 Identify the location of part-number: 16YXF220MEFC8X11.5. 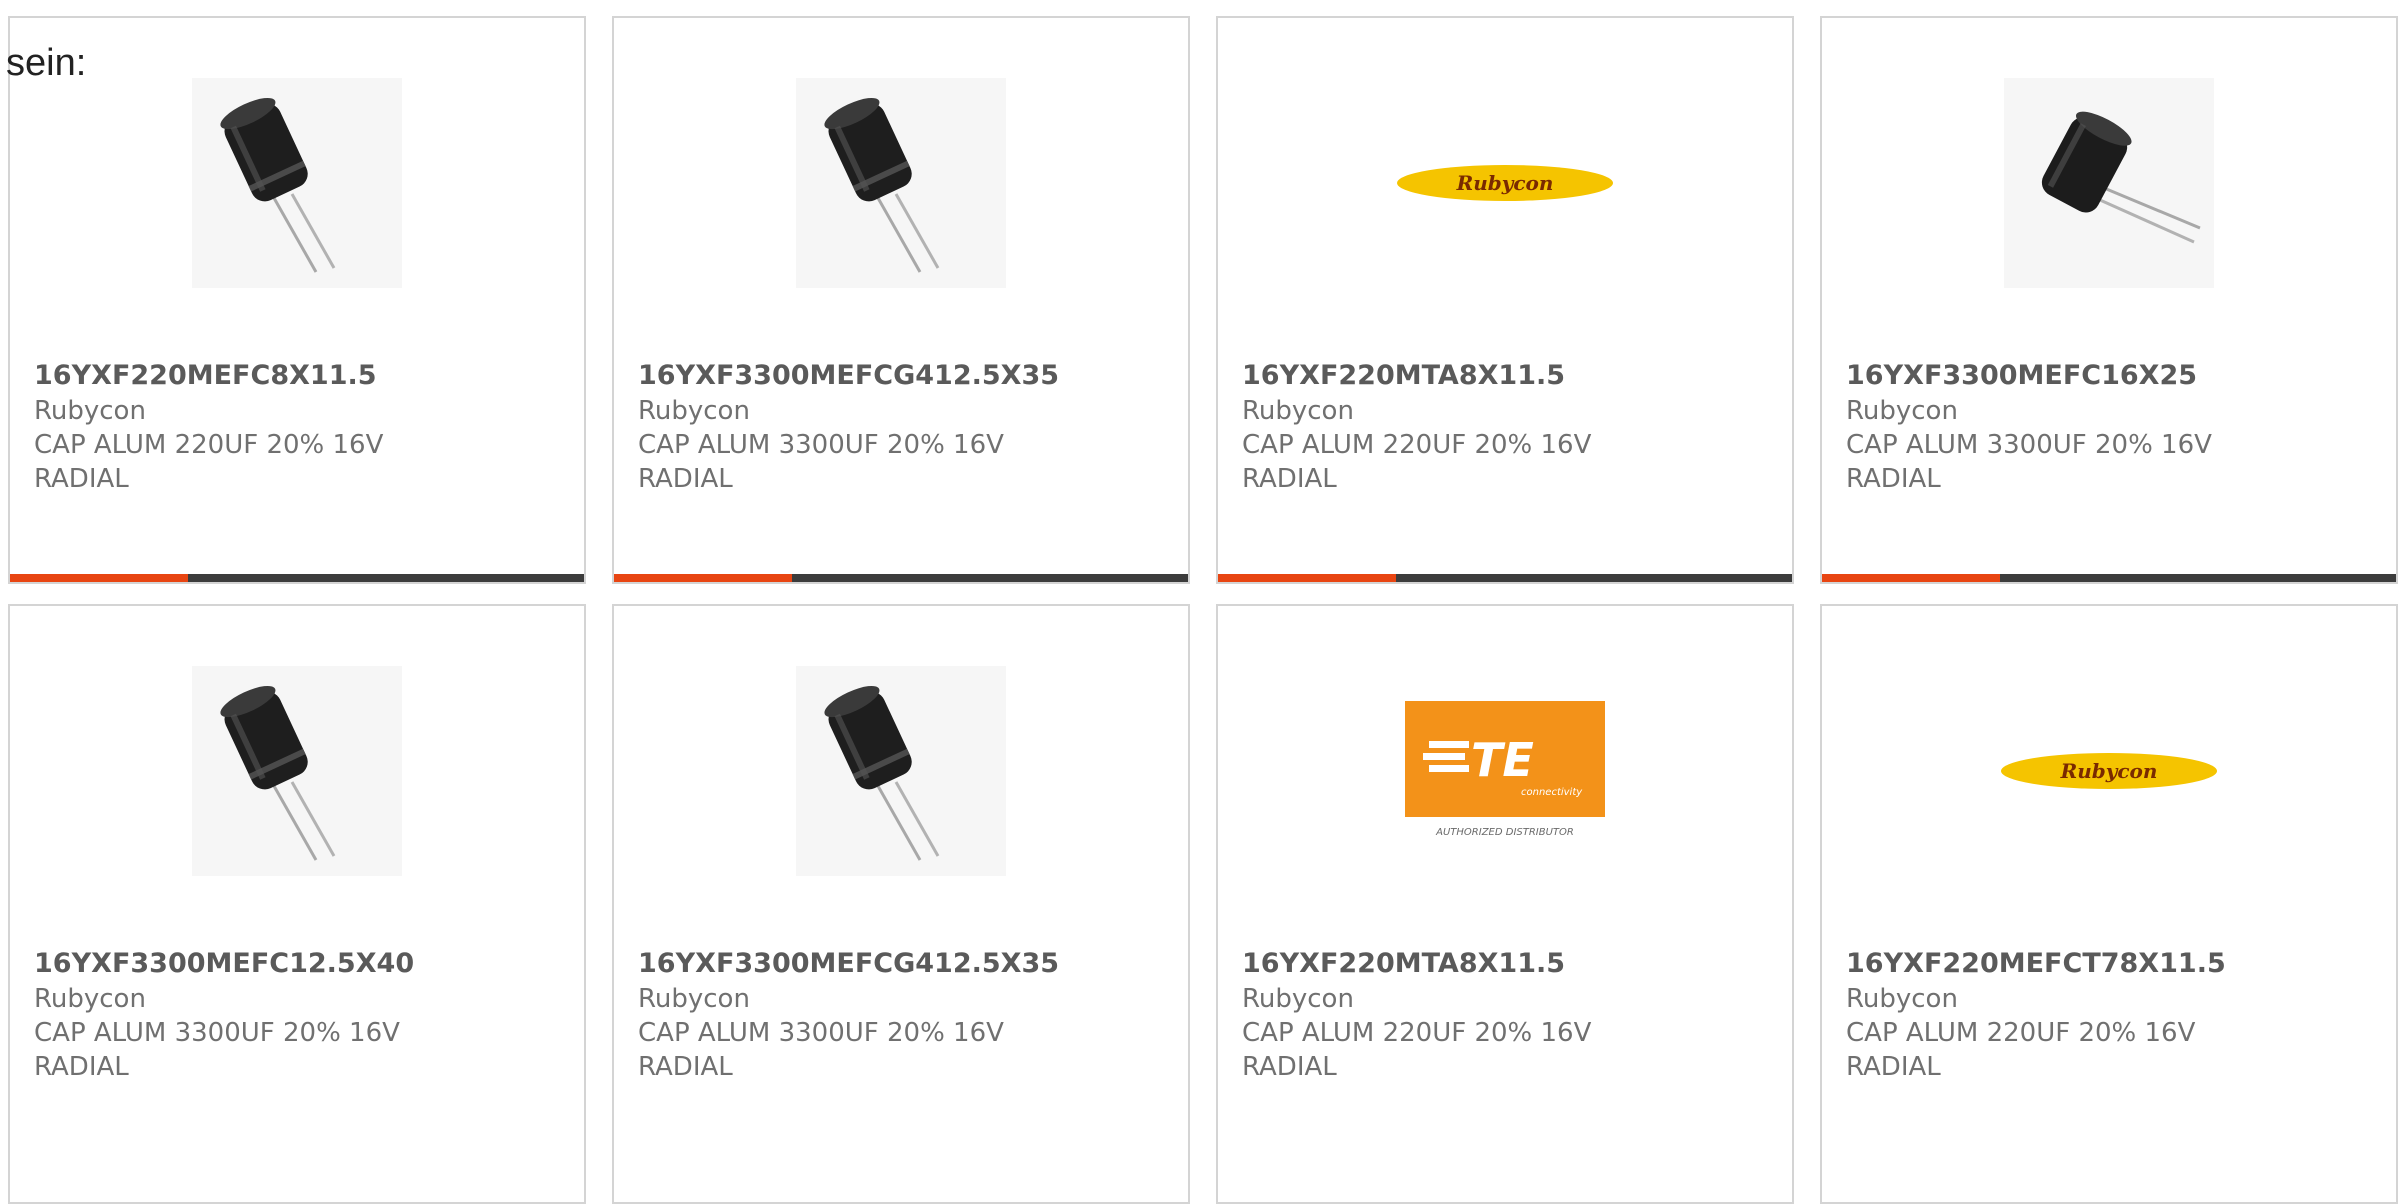
(299, 376).